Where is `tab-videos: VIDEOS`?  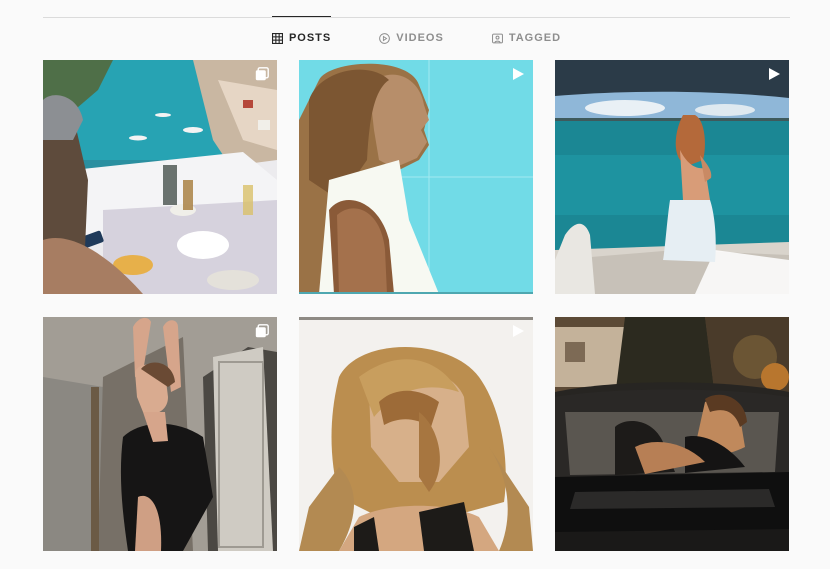 tab-videos: VIDEOS is located at coordinates (411, 38).